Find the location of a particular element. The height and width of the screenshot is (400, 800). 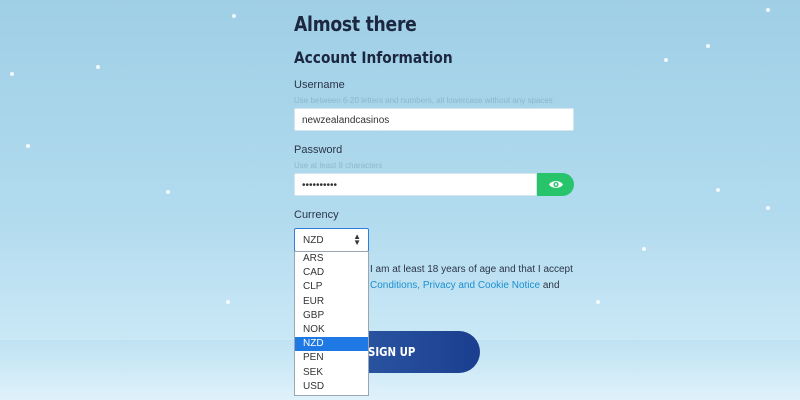

currency-dropdown-list: ARS CAD CLP EUR GBP NOK NZD PEN SEK USD is located at coordinates (331, 323).